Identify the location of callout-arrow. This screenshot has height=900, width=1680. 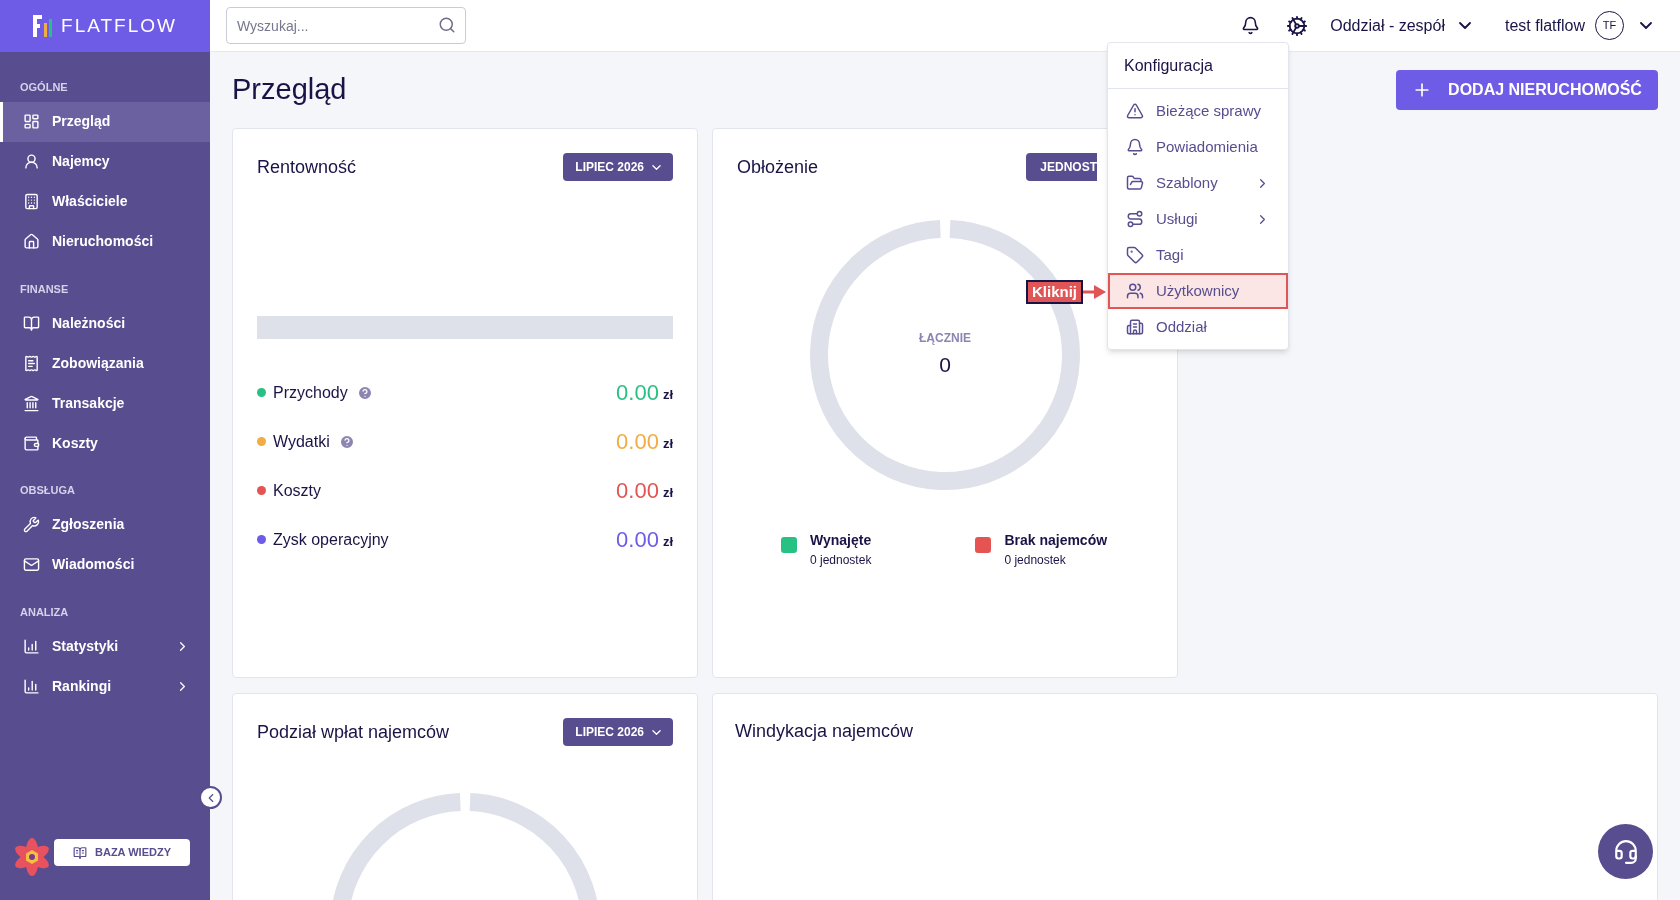
(1094, 292).